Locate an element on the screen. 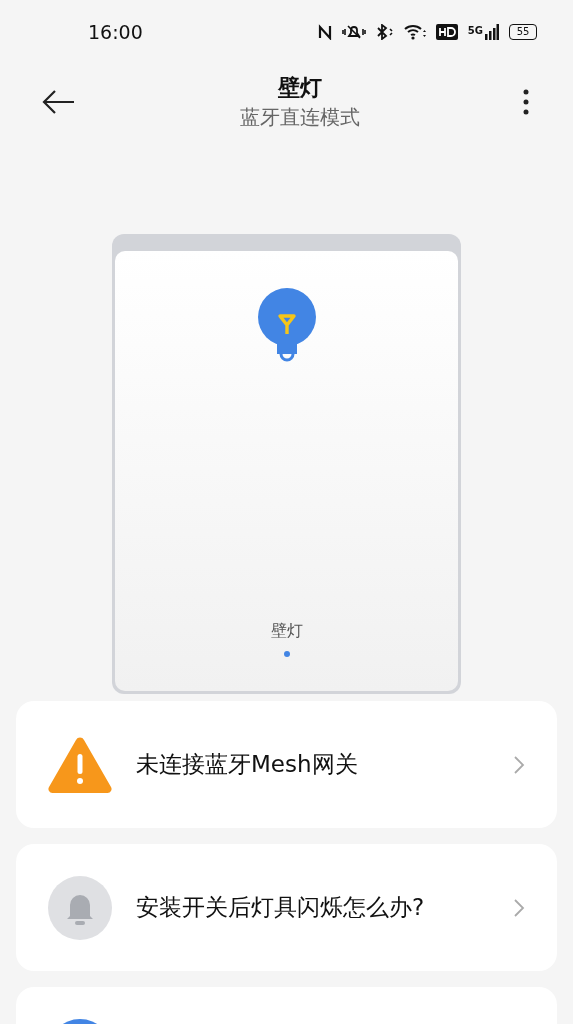  bell-icon is located at coordinates (80, 907).